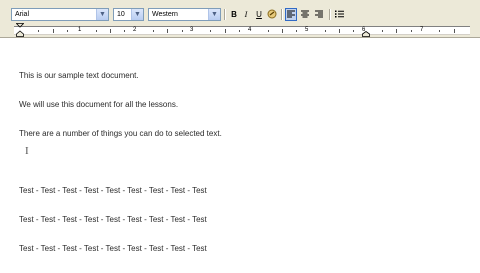  I want to click on ruler-number: 4, so click(250, 30).